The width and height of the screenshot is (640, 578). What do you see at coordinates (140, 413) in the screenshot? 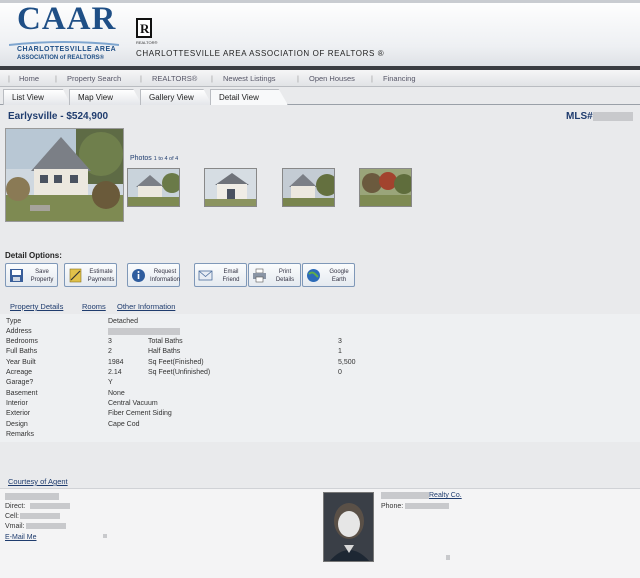
I see `exterior-value: Fiber Cement Siding` at bounding box center [140, 413].